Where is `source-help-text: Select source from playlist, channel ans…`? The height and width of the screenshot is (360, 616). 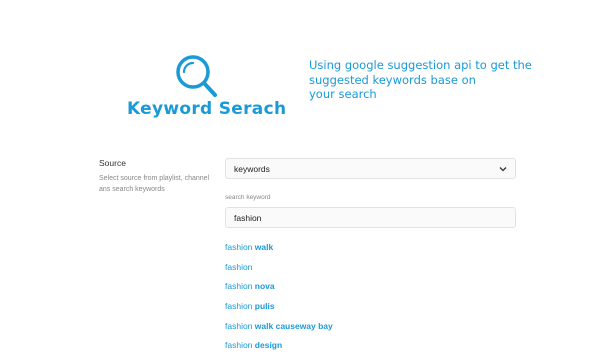
source-help-text: Select source from playlist, channel ans… is located at coordinates (154, 184).